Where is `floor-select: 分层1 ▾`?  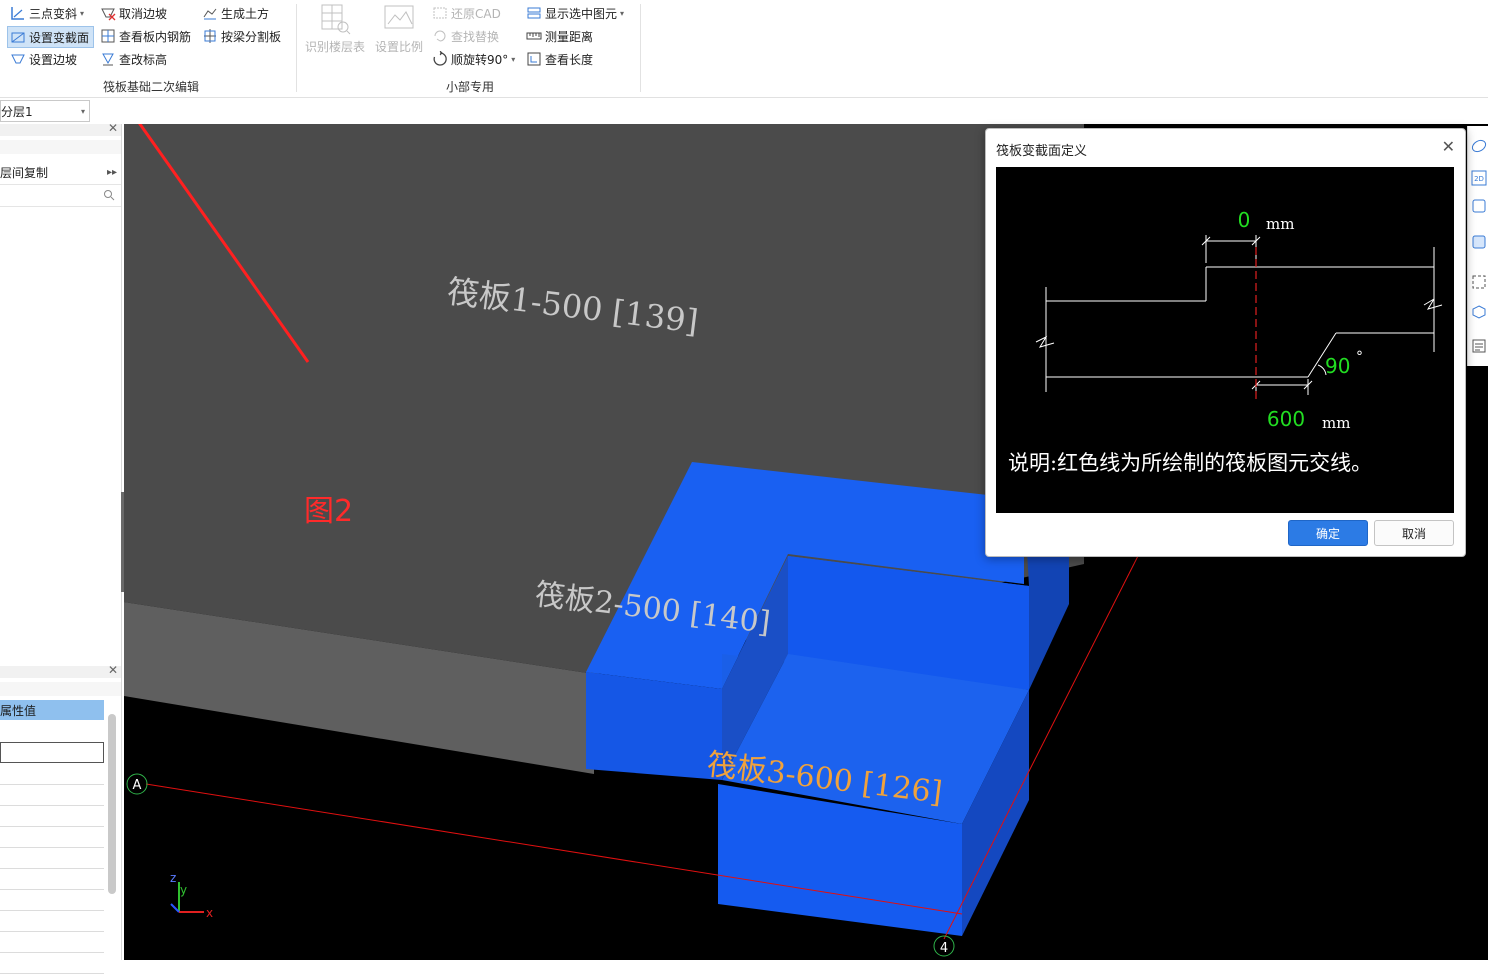 floor-select: 分层1 ▾ is located at coordinates (45, 111).